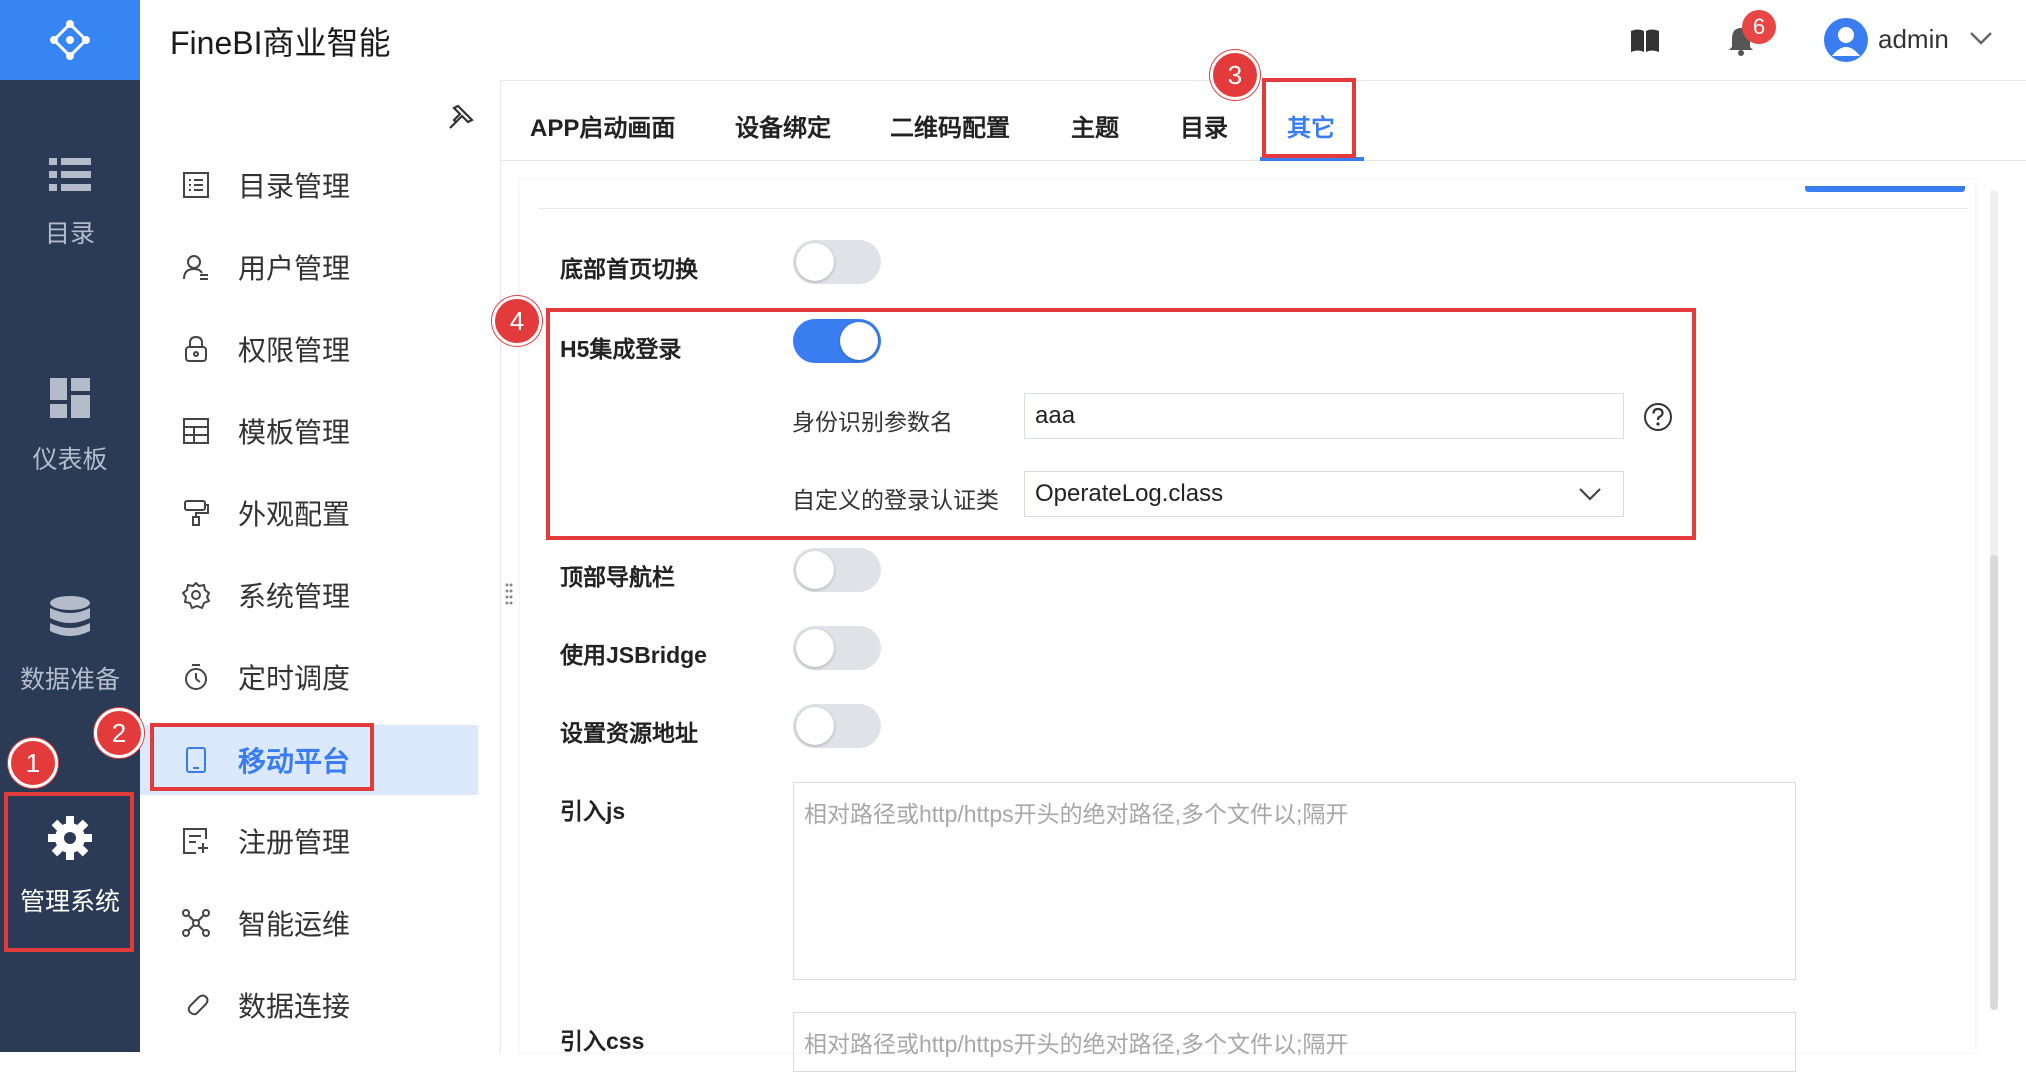 Image resolution: width=2026 pixels, height=1072 pixels. Describe the element at coordinates (280, 43) in the screenshot. I see `app-title: FineBI商业智能` at that location.